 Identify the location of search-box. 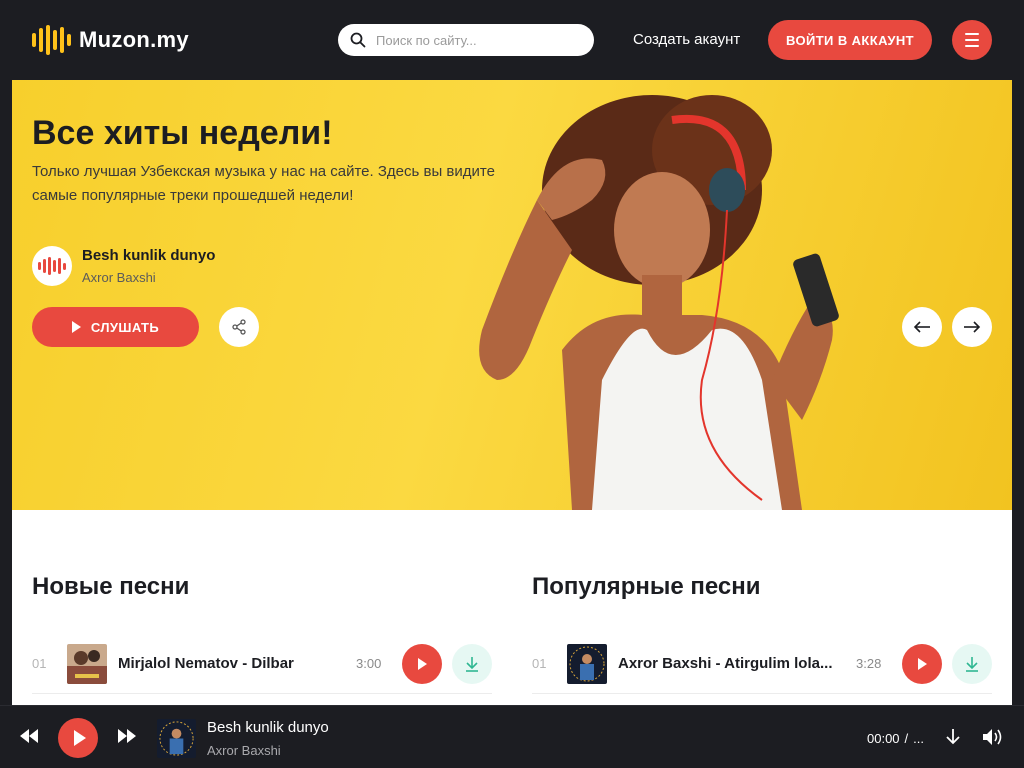
(466, 40).